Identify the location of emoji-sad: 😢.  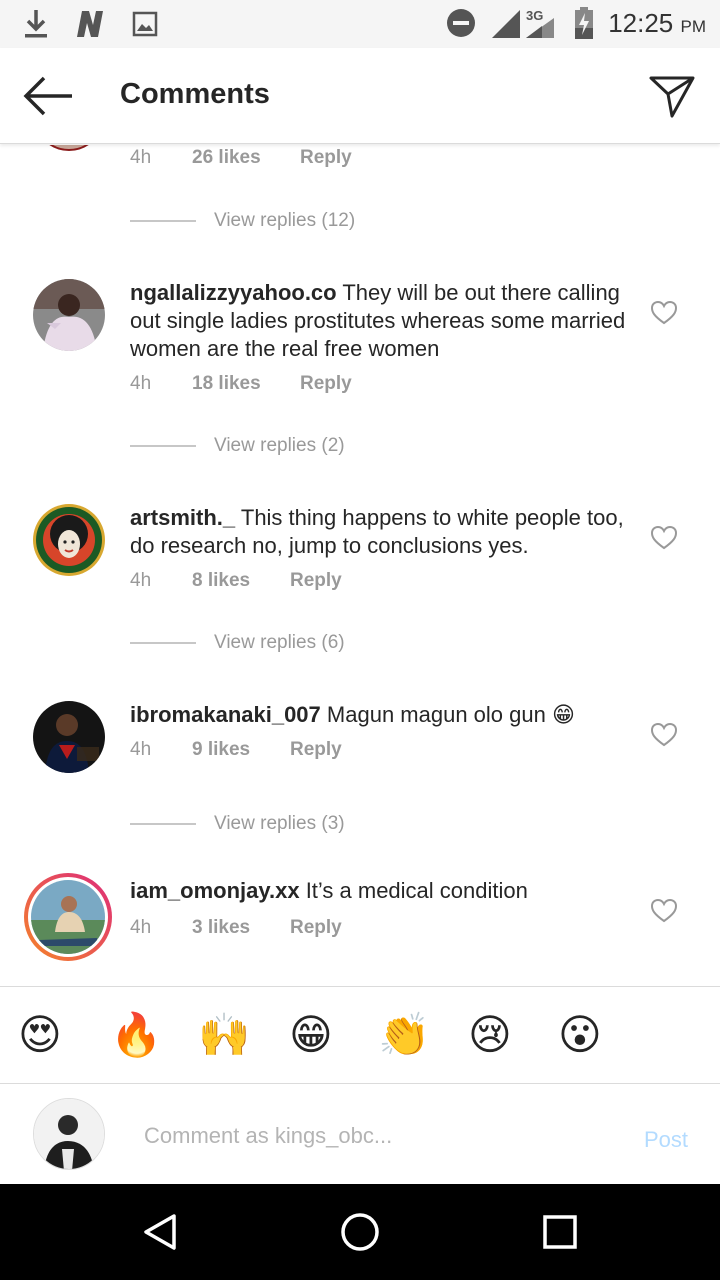
(490, 1035).